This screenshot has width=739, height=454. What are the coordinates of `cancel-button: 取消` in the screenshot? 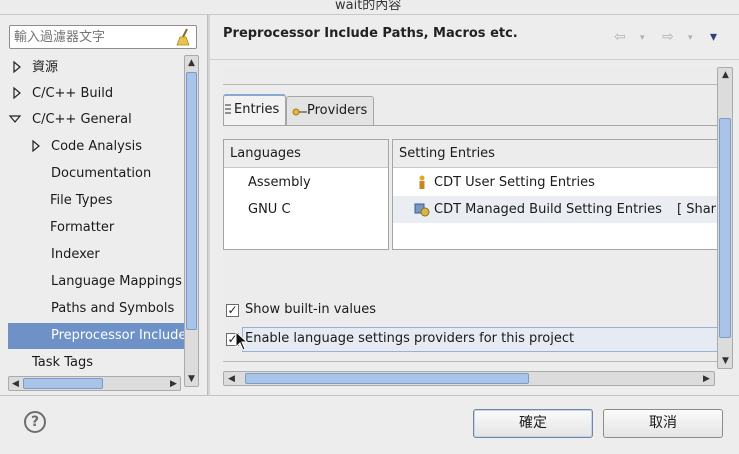 It's located at (663, 423).